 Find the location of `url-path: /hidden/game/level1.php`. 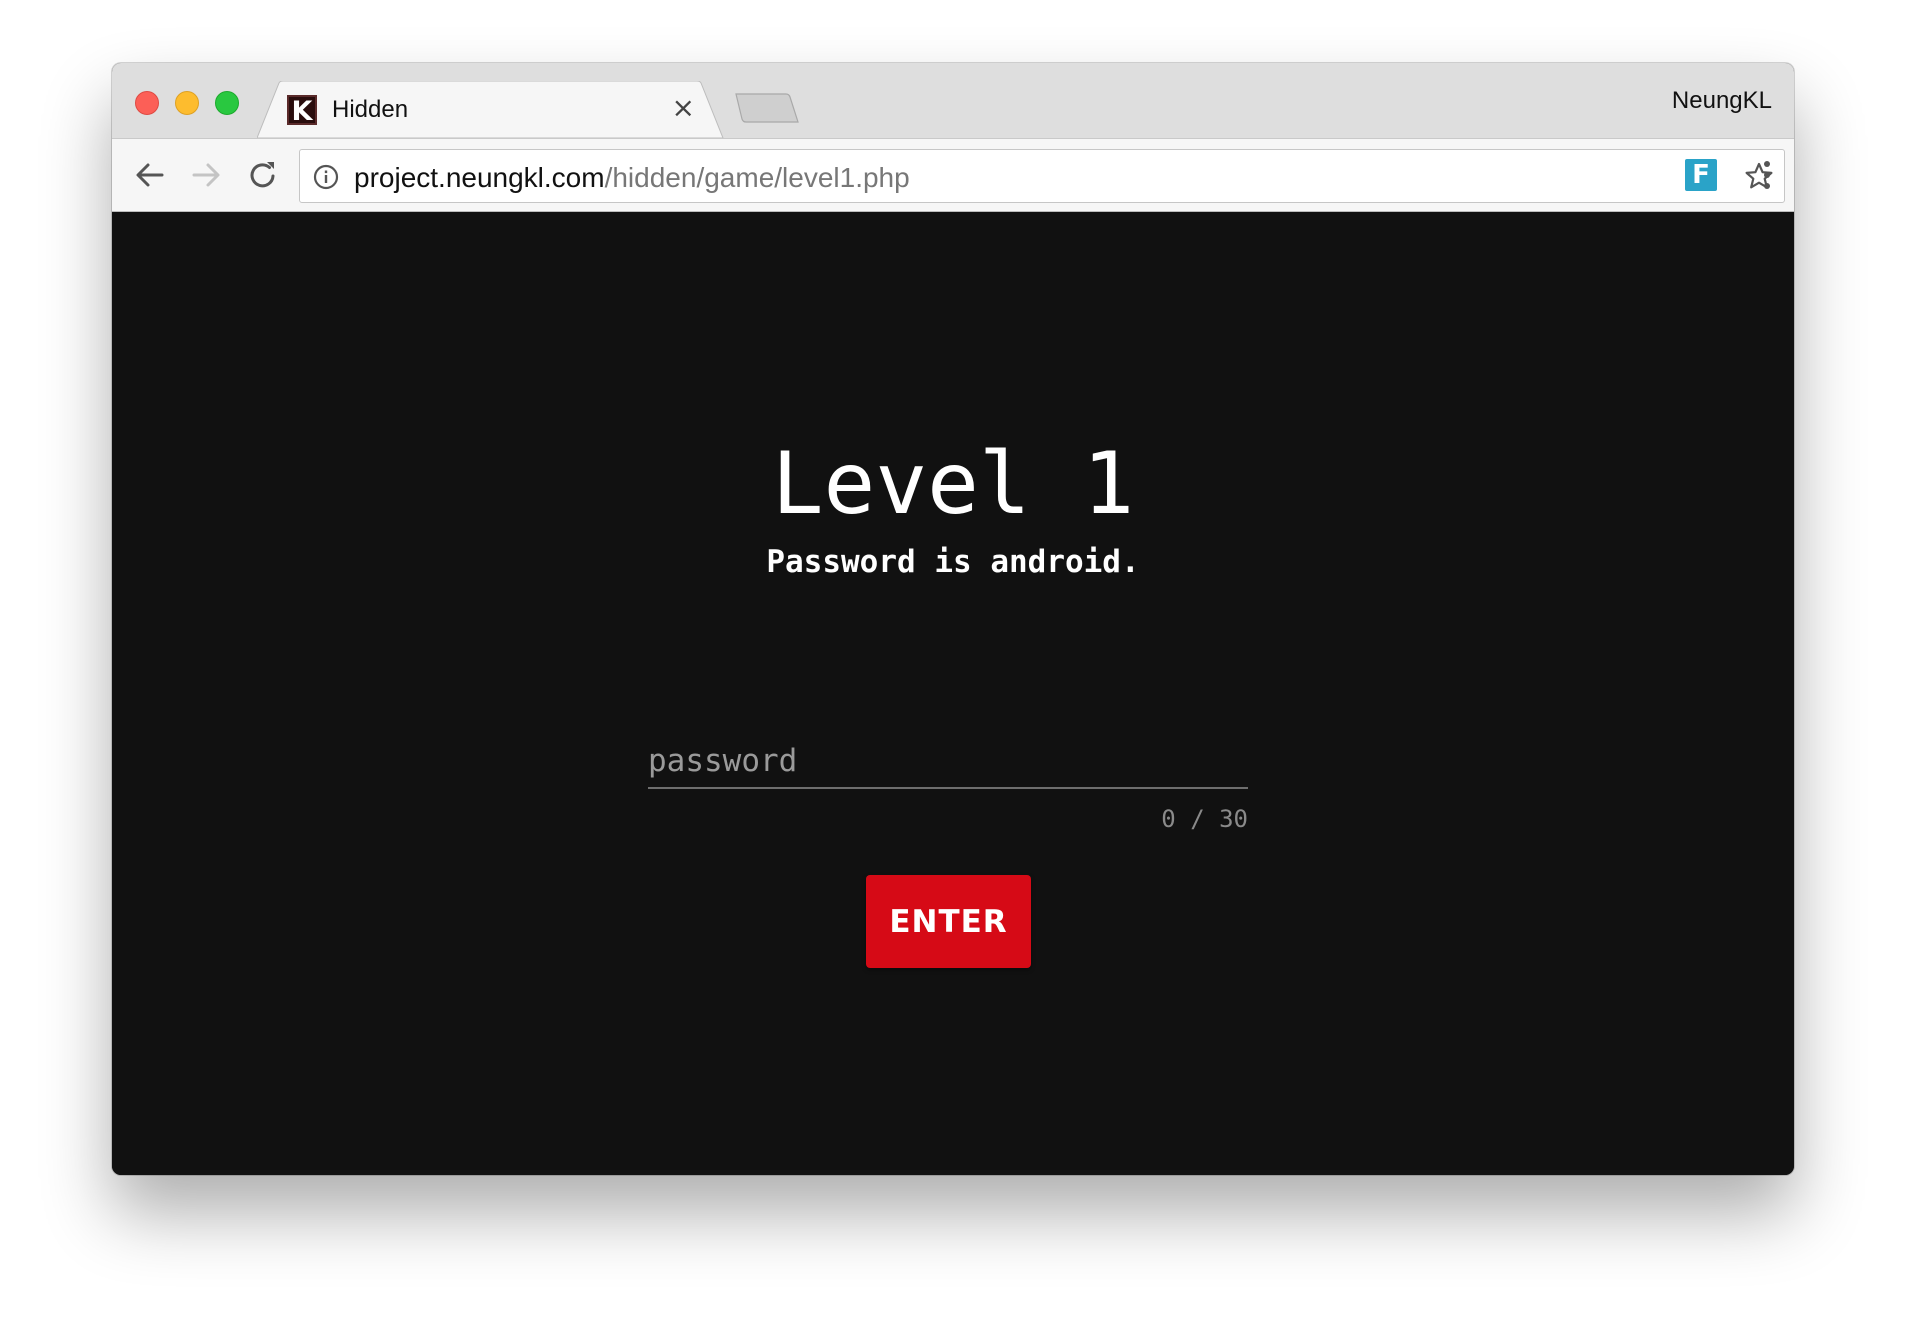

url-path: /hidden/game/level1.php is located at coordinates (757, 177).